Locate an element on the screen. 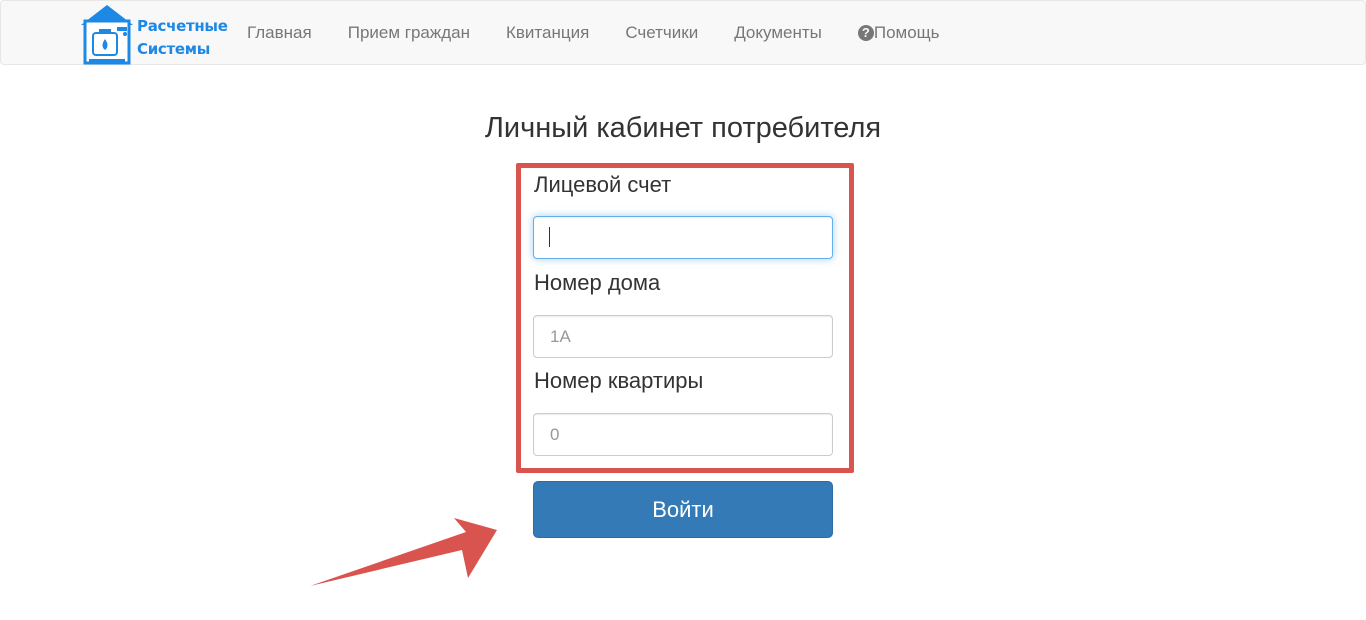 Image resolution: width=1366 pixels, height=620 pixels. login-button: Войти is located at coordinates (683, 509).